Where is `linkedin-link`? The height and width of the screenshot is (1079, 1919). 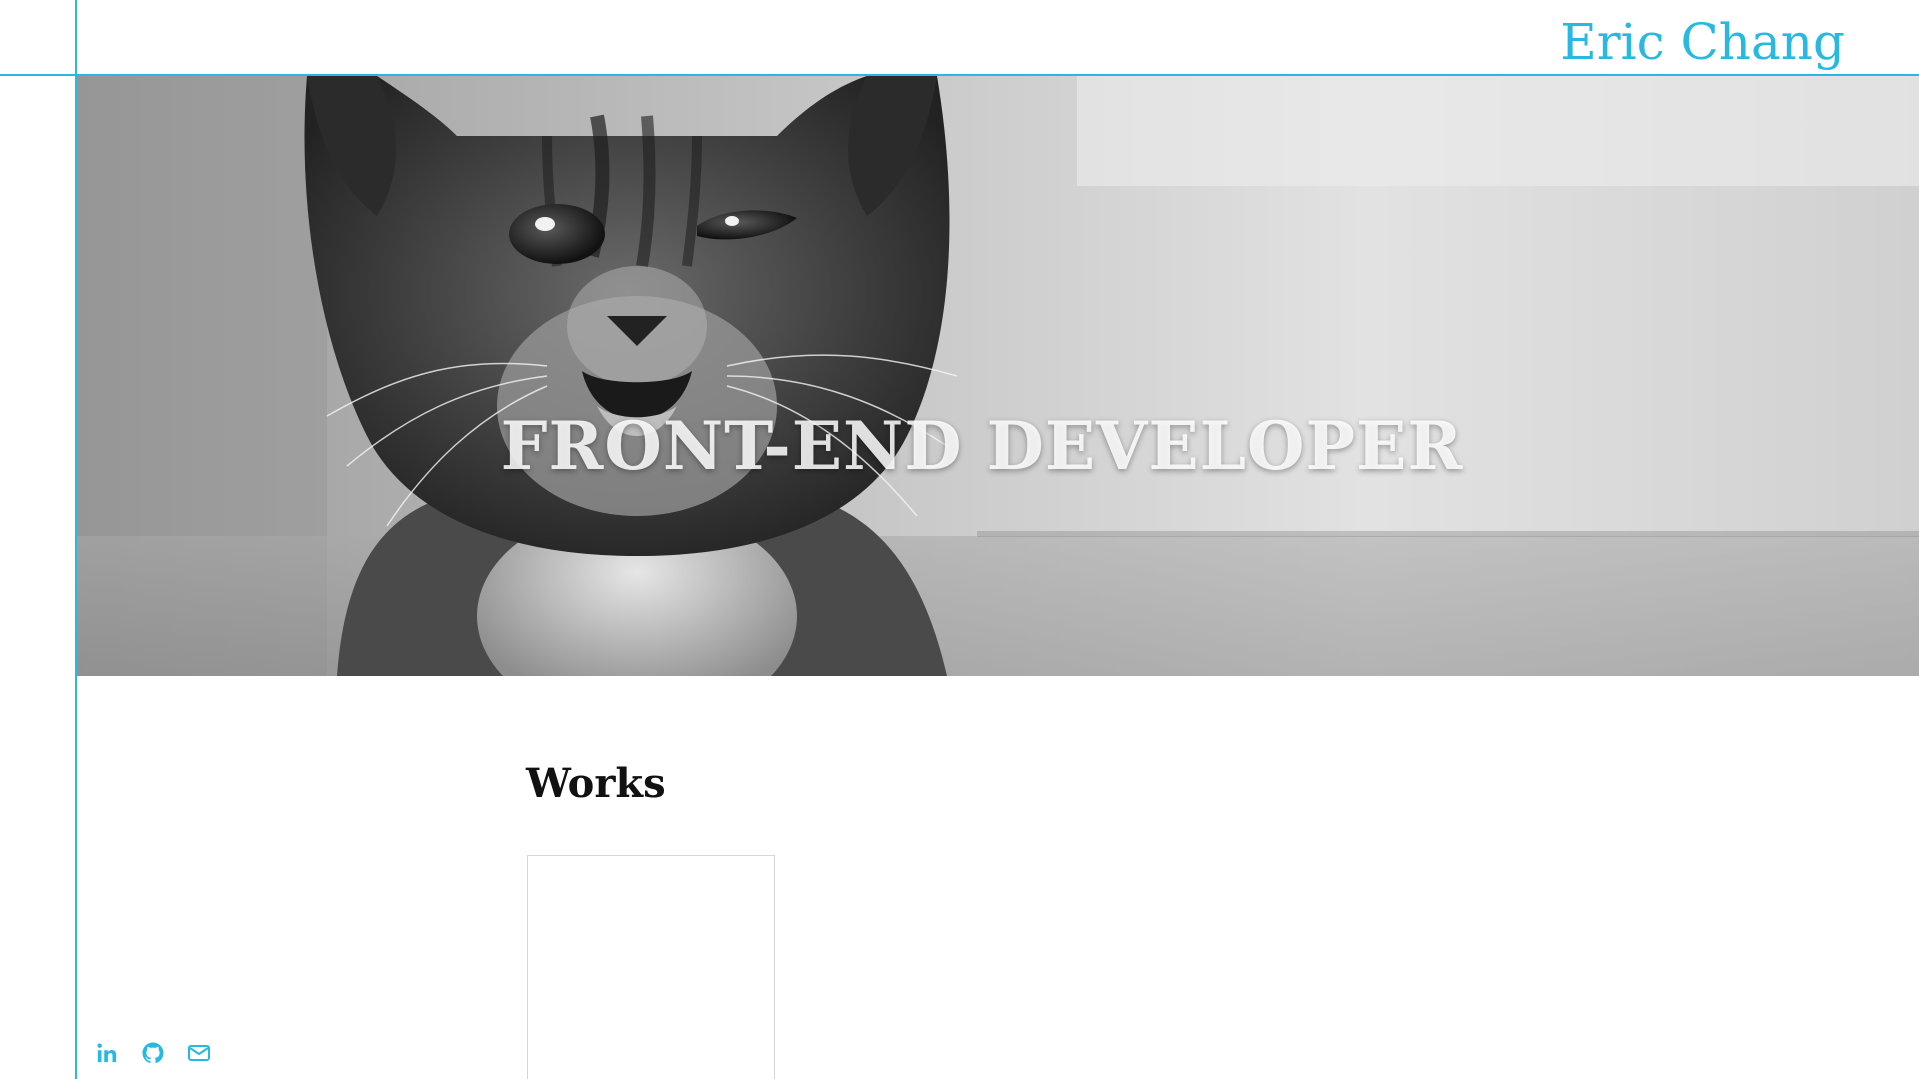
linkedin-link is located at coordinates (107, 1053).